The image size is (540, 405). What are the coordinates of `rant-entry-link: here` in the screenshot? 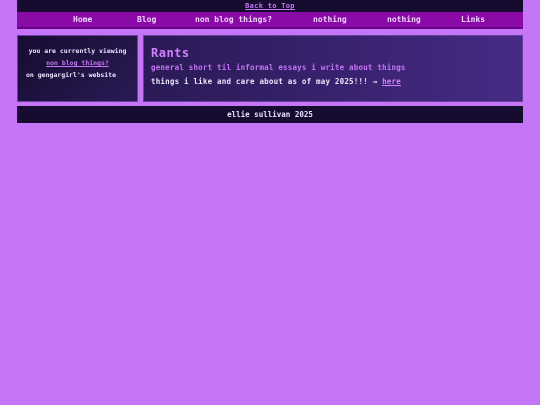 It's located at (391, 81).